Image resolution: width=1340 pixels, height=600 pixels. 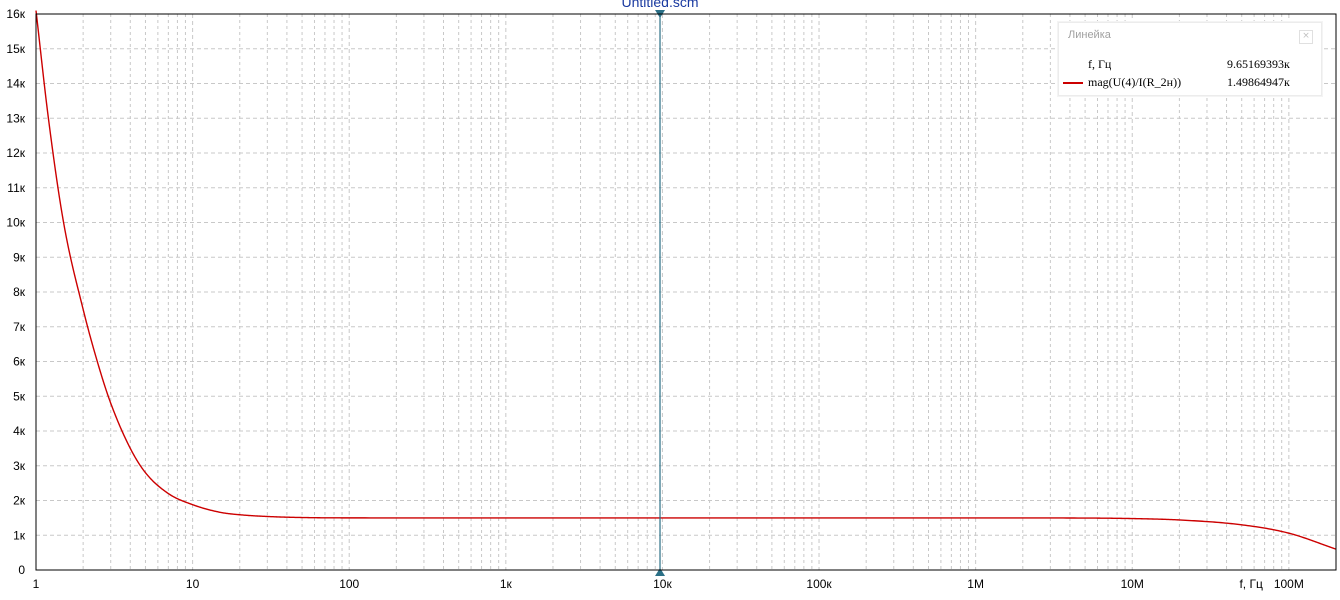 I want to click on y-tick-label: 7к, so click(x=19, y=327).